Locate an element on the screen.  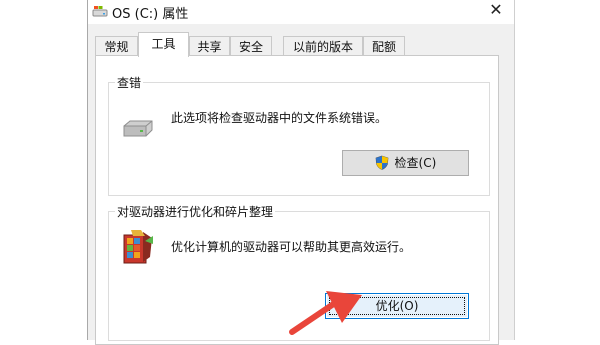
tab-previous-versions-label: 以前的版本 is located at coordinates (322, 47).